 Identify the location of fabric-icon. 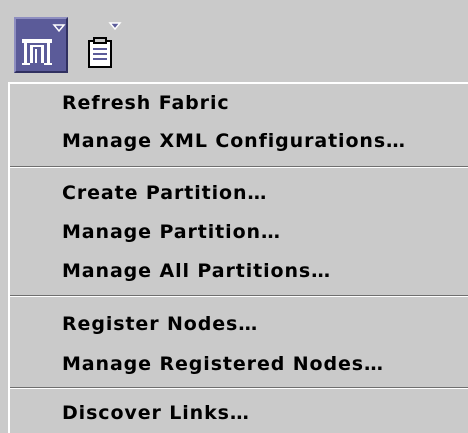
(44, 44).